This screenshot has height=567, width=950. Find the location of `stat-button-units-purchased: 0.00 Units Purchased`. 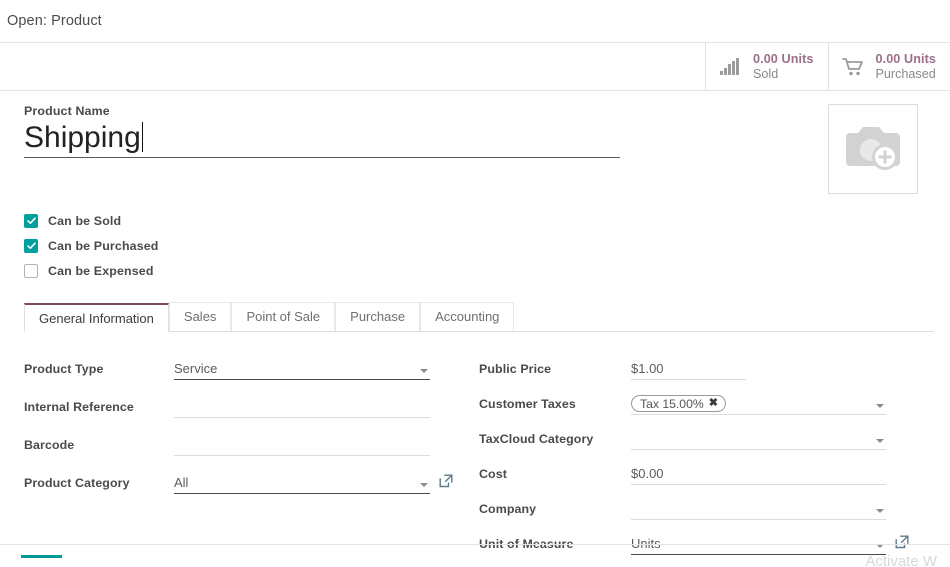

stat-button-units-purchased: 0.00 Units Purchased is located at coordinates (888, 66).